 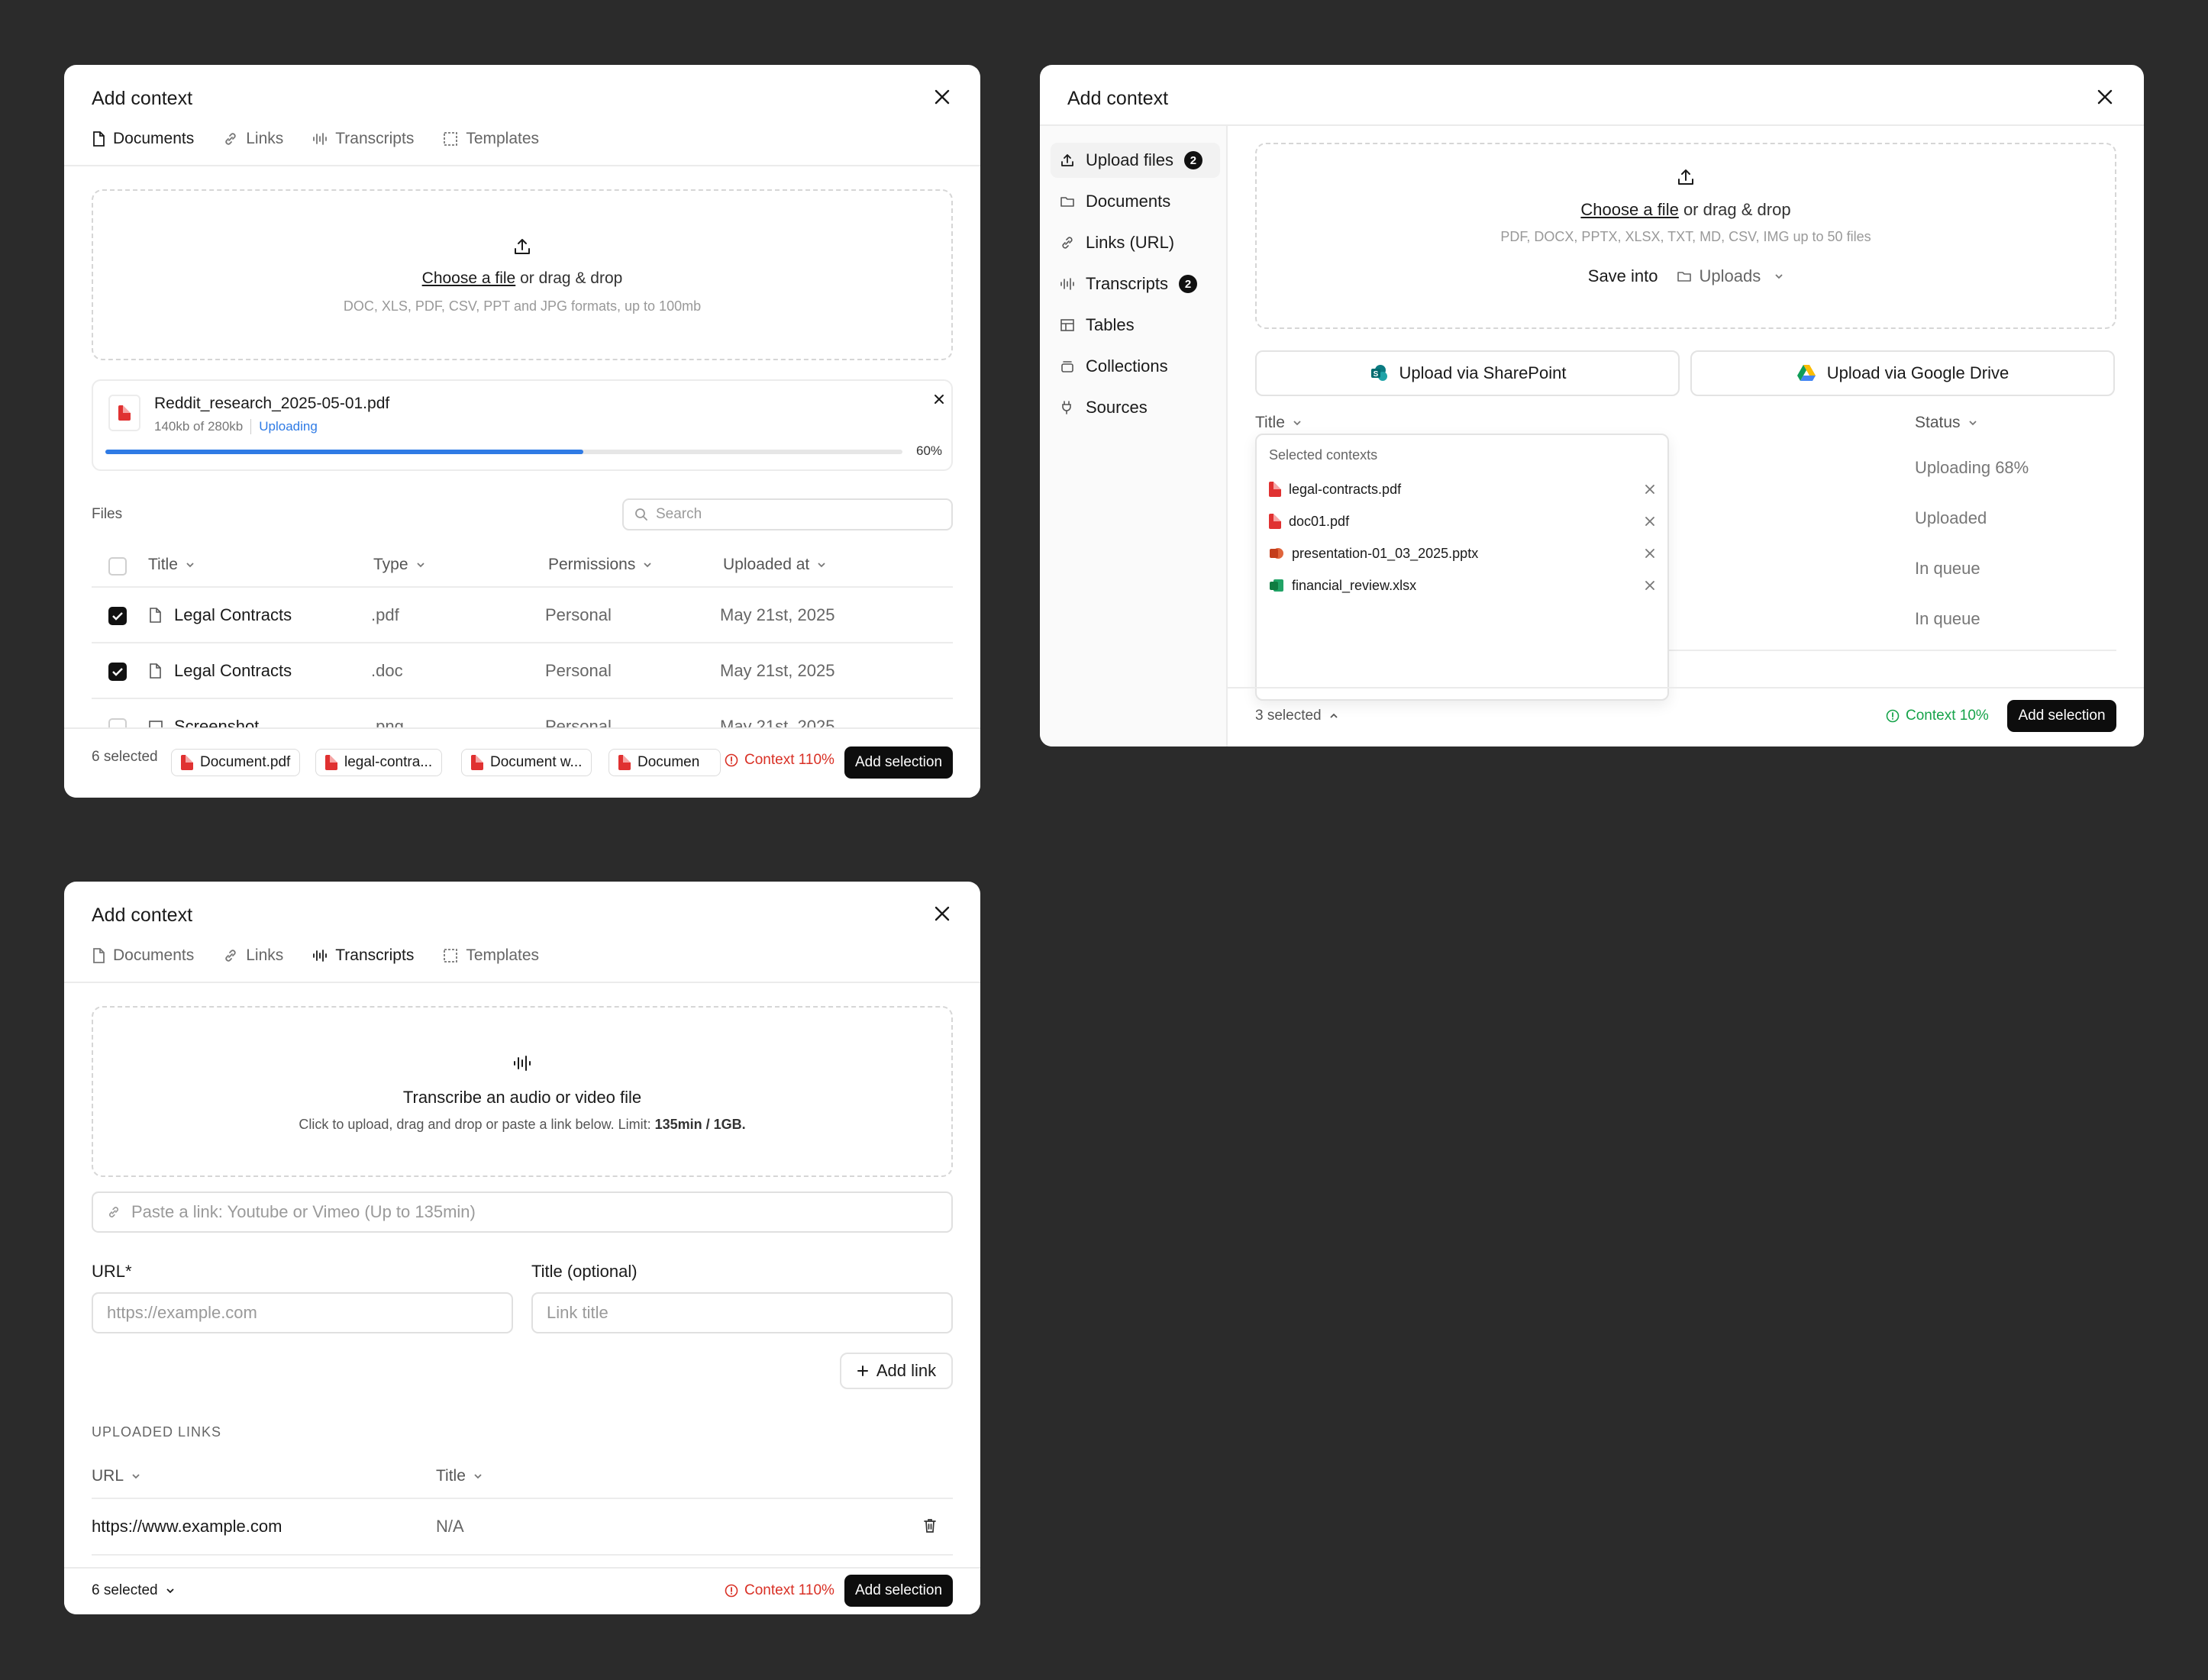 I want to click on button-label: Upload via SharePoint, so click(x=1483, y=372).